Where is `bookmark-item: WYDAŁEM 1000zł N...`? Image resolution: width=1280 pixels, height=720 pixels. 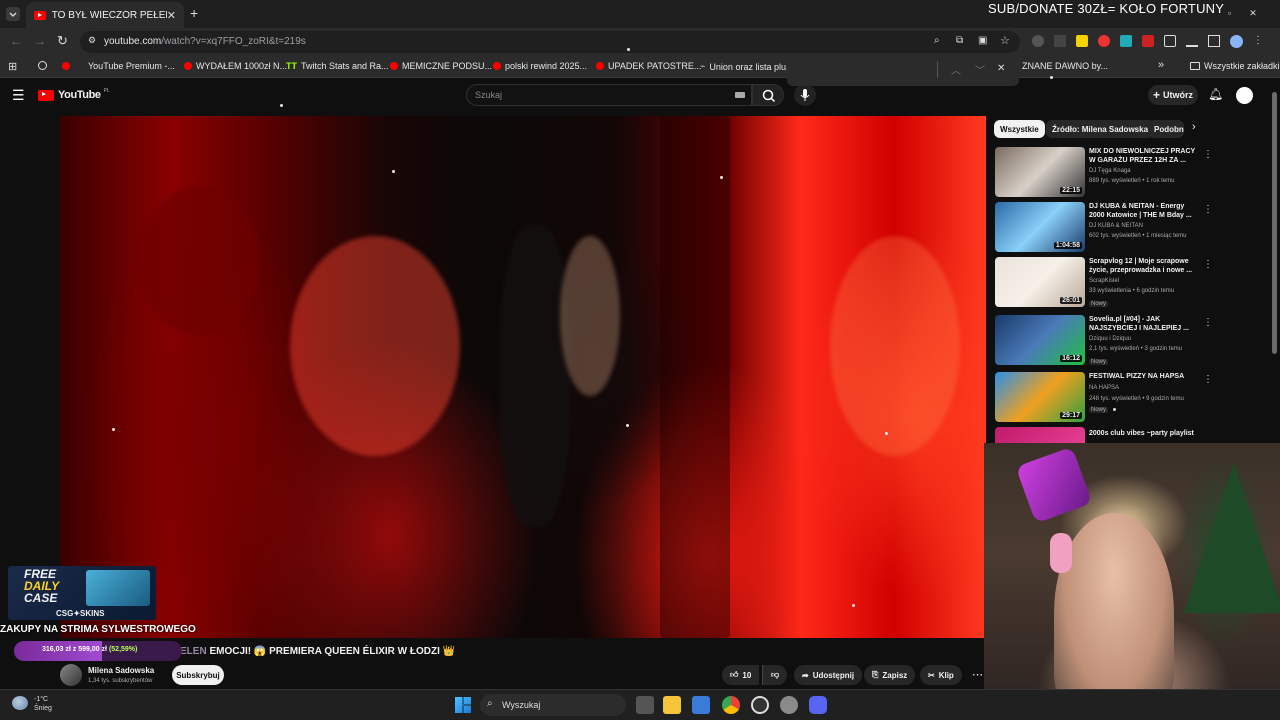 bookmark-item: WYDAŁEM 1000zł N... is located at coordinates (235, 66).